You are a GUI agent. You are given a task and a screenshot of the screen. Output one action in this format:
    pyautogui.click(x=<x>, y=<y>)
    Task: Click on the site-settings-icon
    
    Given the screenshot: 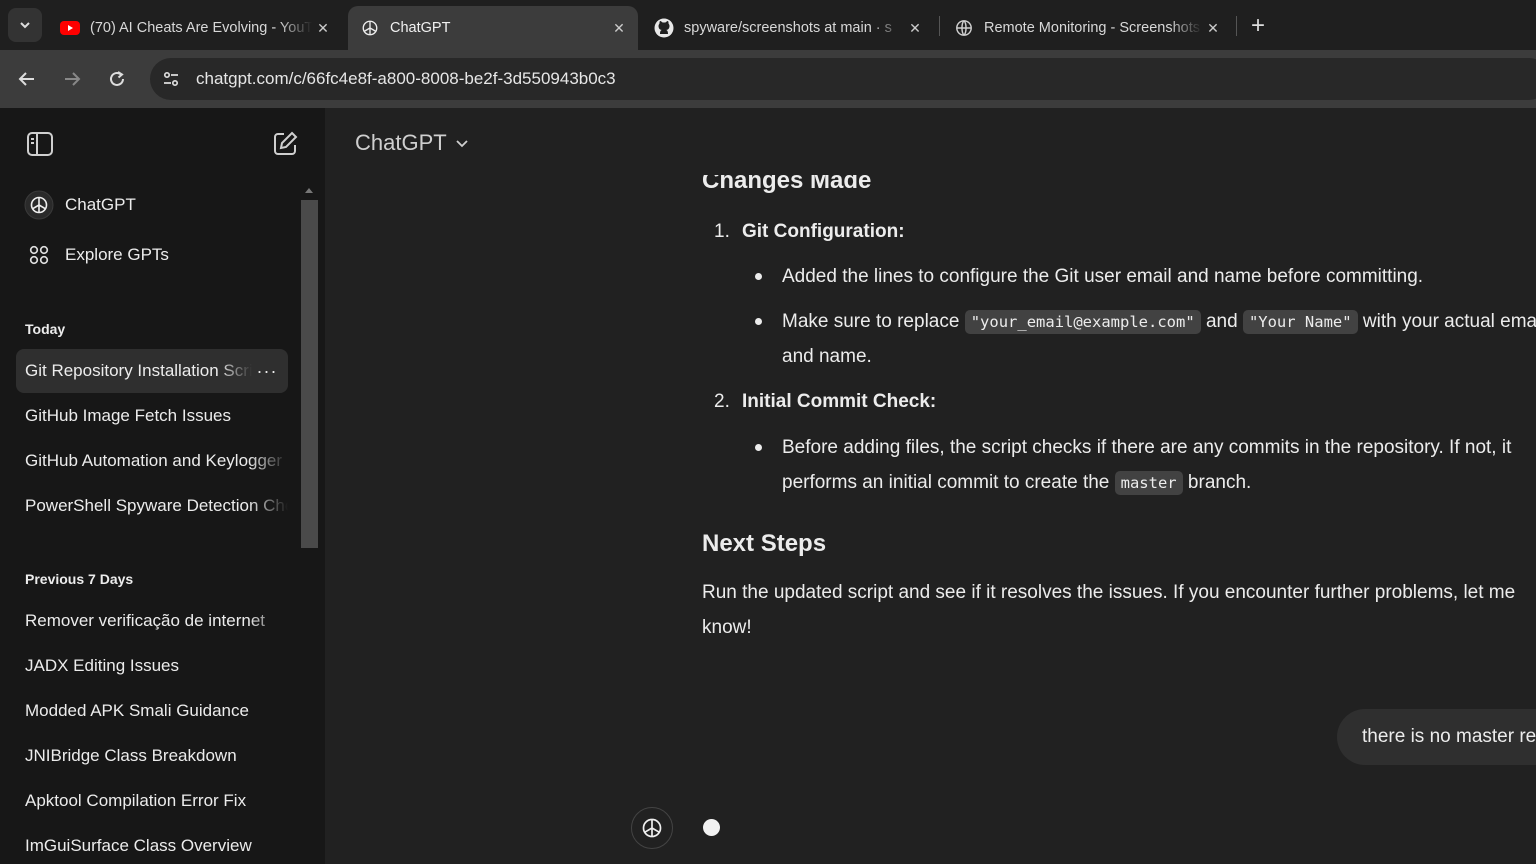 What is the action you would take?
    pyautogui.click(x=171, y=79)
    